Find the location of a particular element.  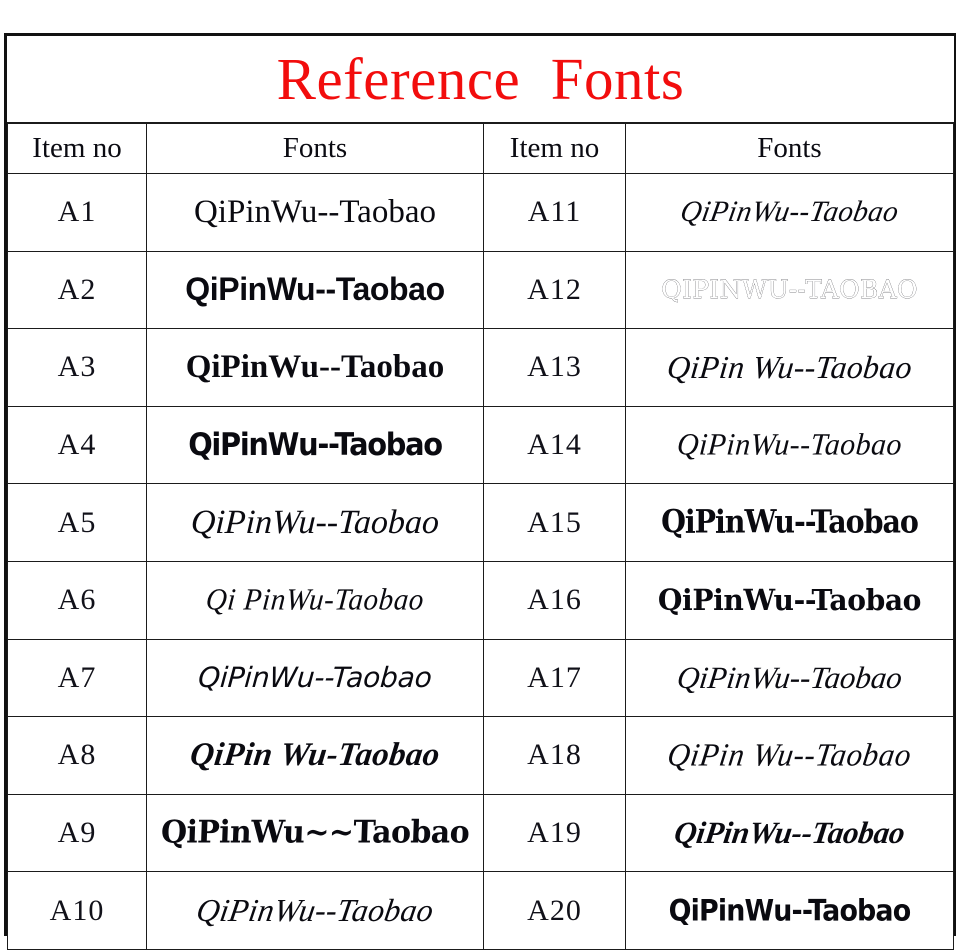

table-row: A8 QiPin Wu-Taobao A18 QiPin Wu--Taobao is located at coordinates (480, 755).